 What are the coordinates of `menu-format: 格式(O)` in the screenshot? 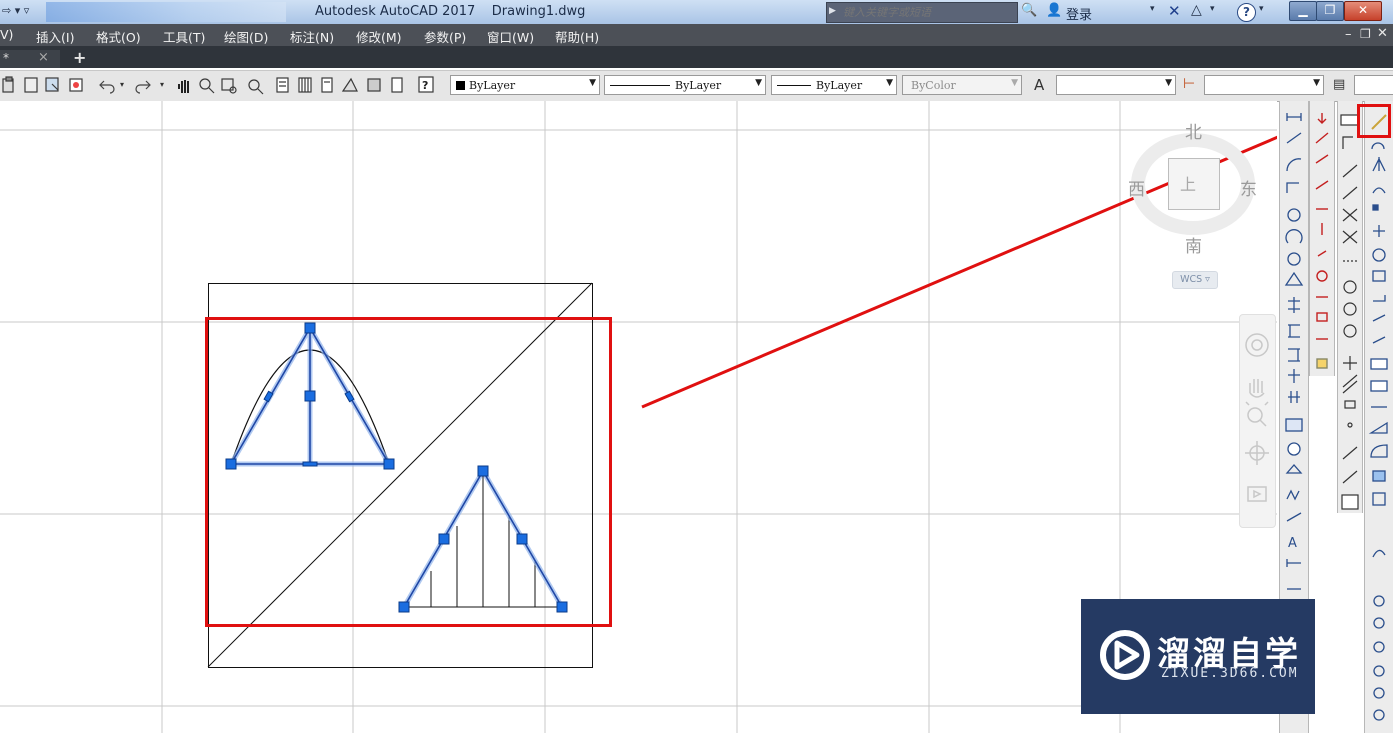 It's located at (118, 36).